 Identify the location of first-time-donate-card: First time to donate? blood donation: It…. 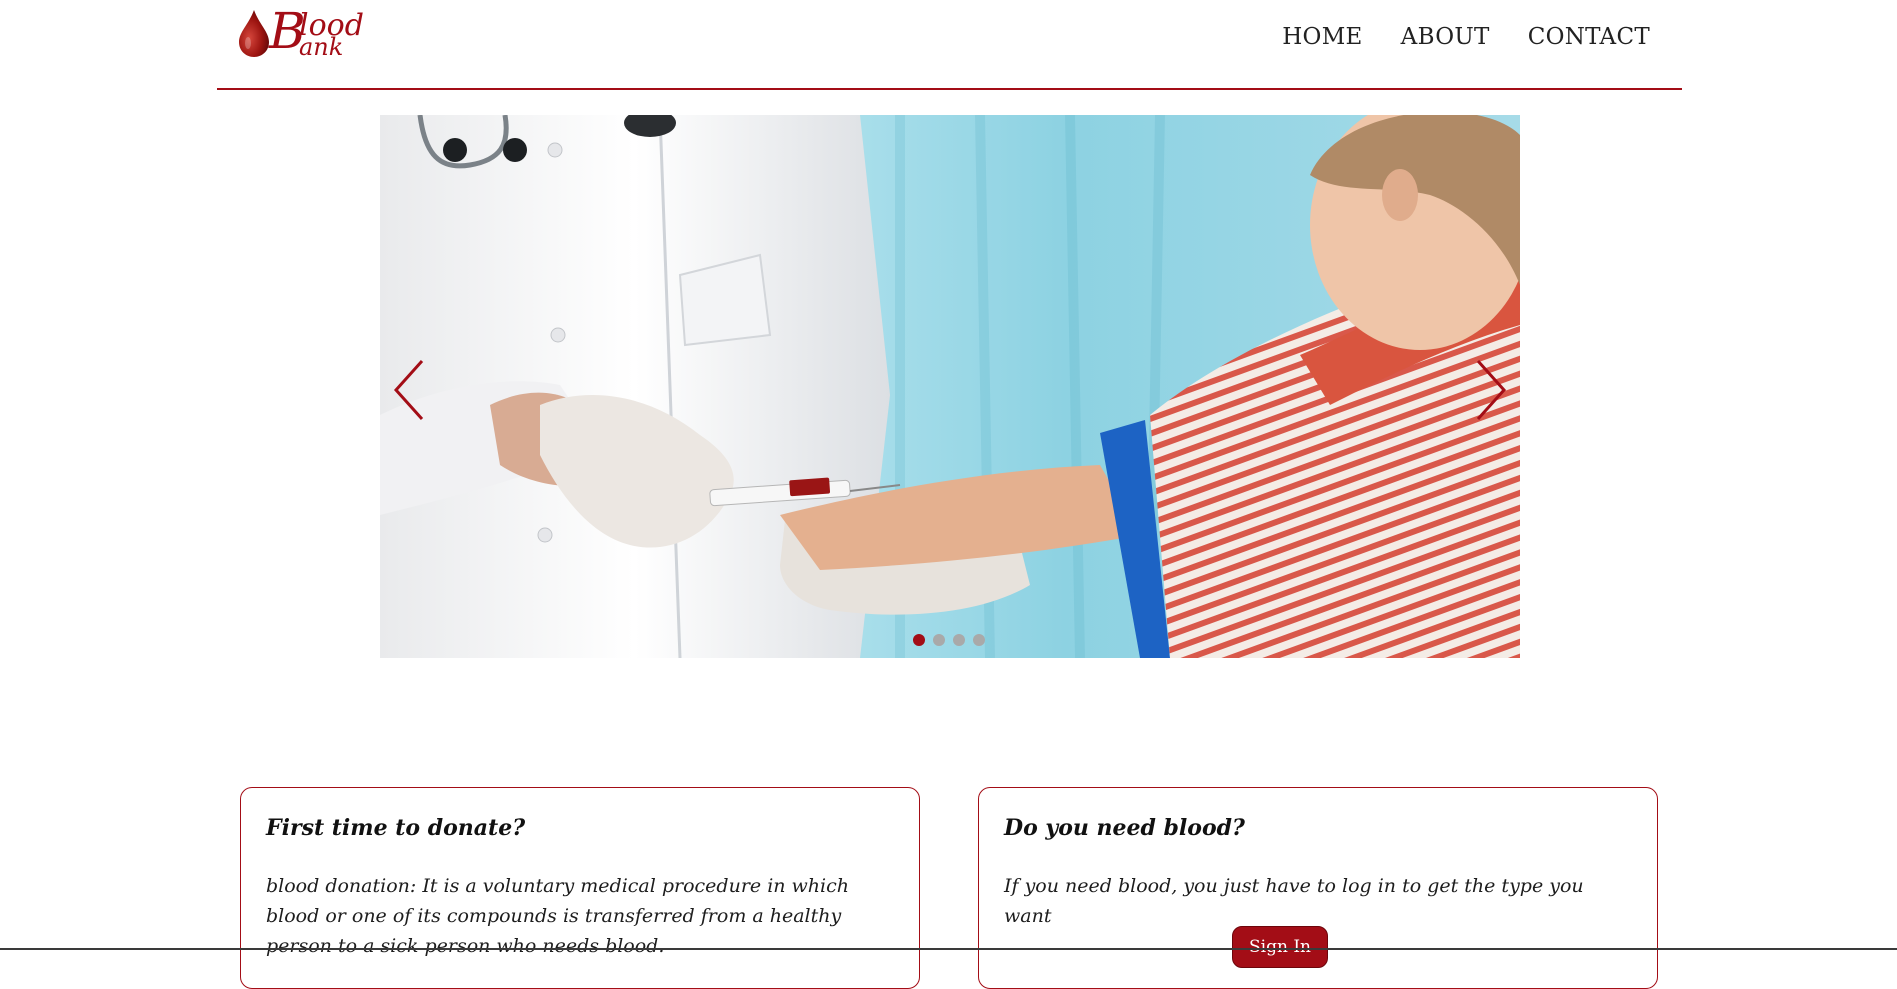
(580, 888).